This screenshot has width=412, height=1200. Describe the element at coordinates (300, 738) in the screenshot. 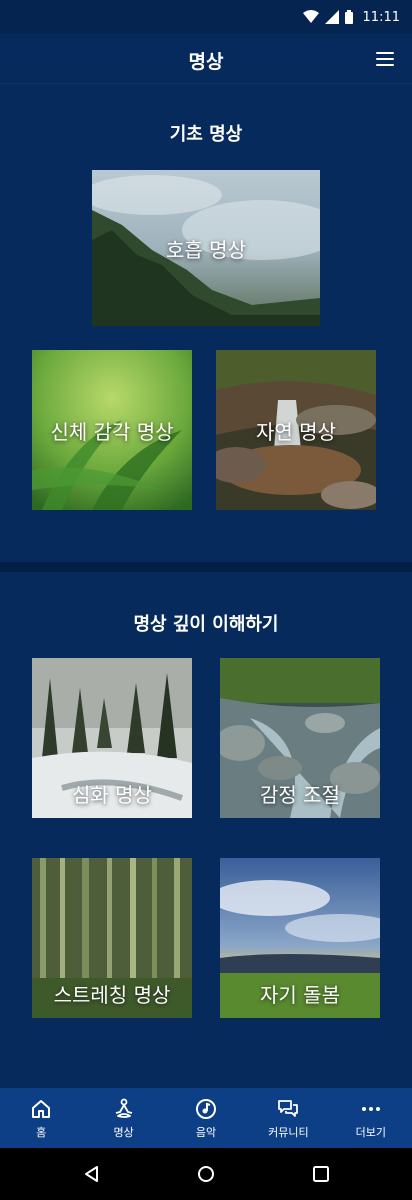

I see `card-emotion-regulation: 감정 조절` at that location.